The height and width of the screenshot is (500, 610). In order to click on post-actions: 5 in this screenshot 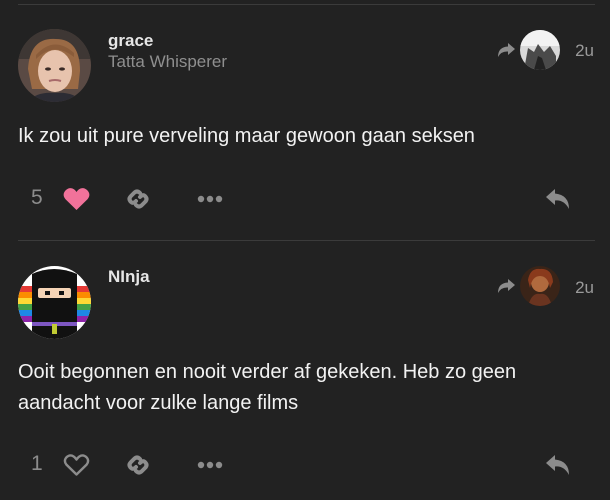, I will do `click(305, 200)`.